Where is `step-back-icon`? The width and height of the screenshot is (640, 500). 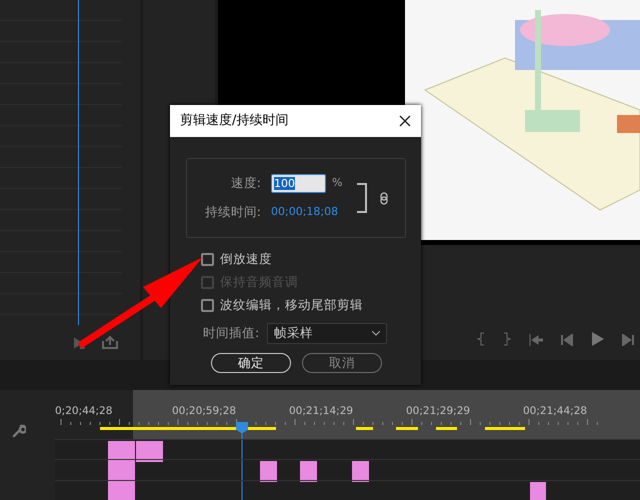 step-back-icon is located at coordinates (567, 340).